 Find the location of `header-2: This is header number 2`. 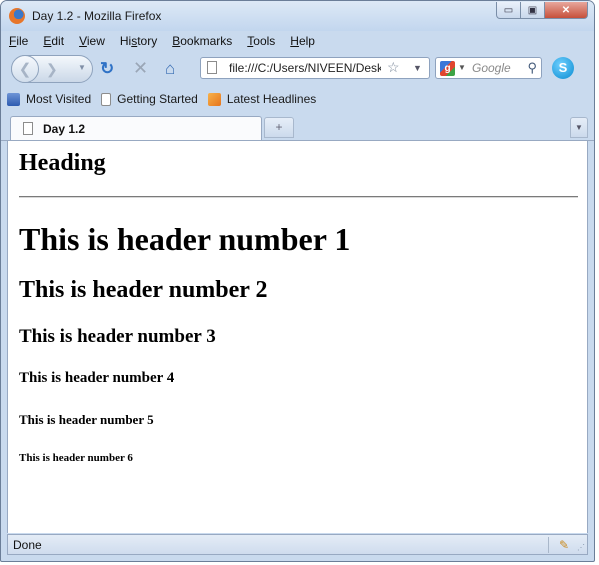

header-2: This is header number 2 is located at coordinates (143, 290).